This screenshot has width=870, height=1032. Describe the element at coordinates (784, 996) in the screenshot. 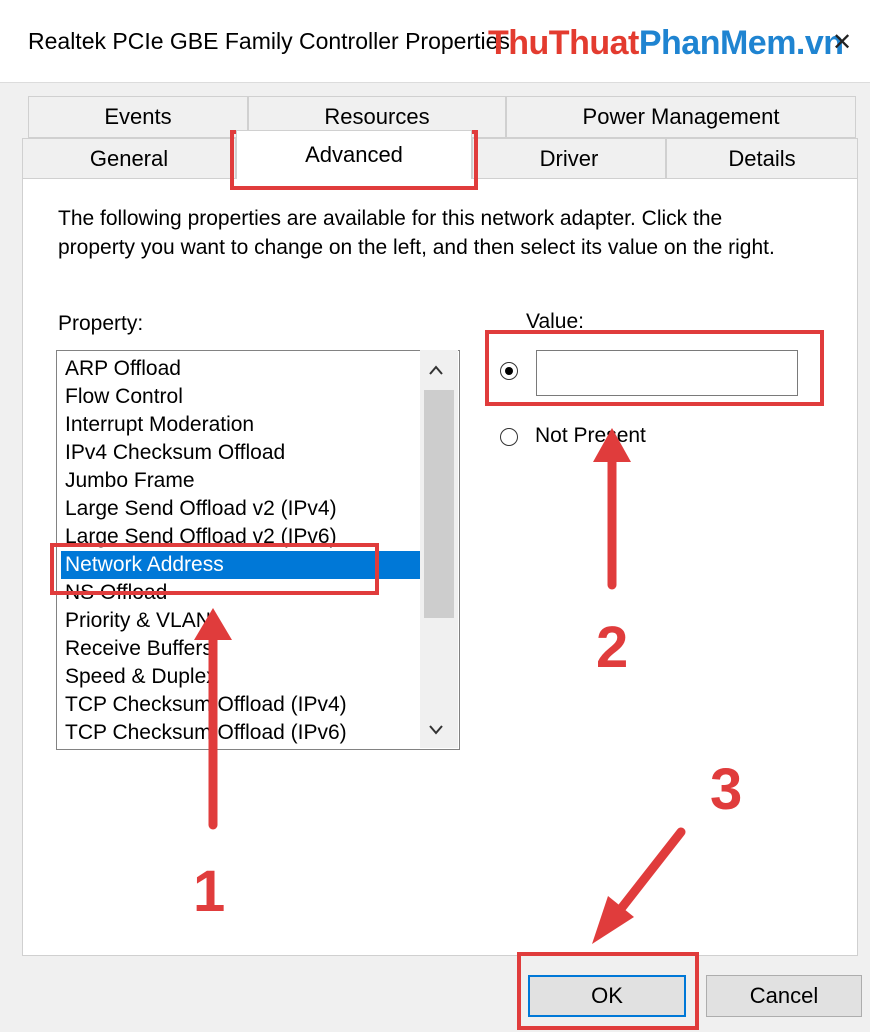

I see `cancel-button: Cancel` at that location.